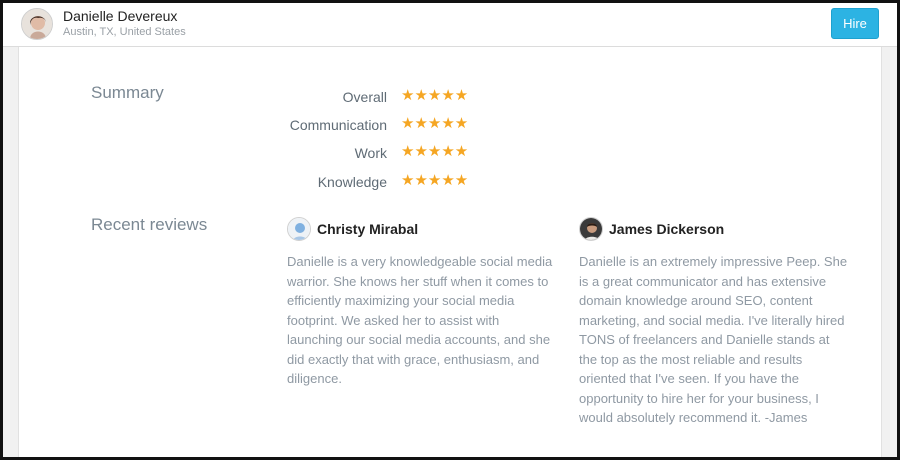 The height and width of the screenshot is (460, 900). What do you see at coordinates (435, 123) in the screenshot?
I see `rating-stars-communication: ★★★★★` at bounding box center [435, 123].